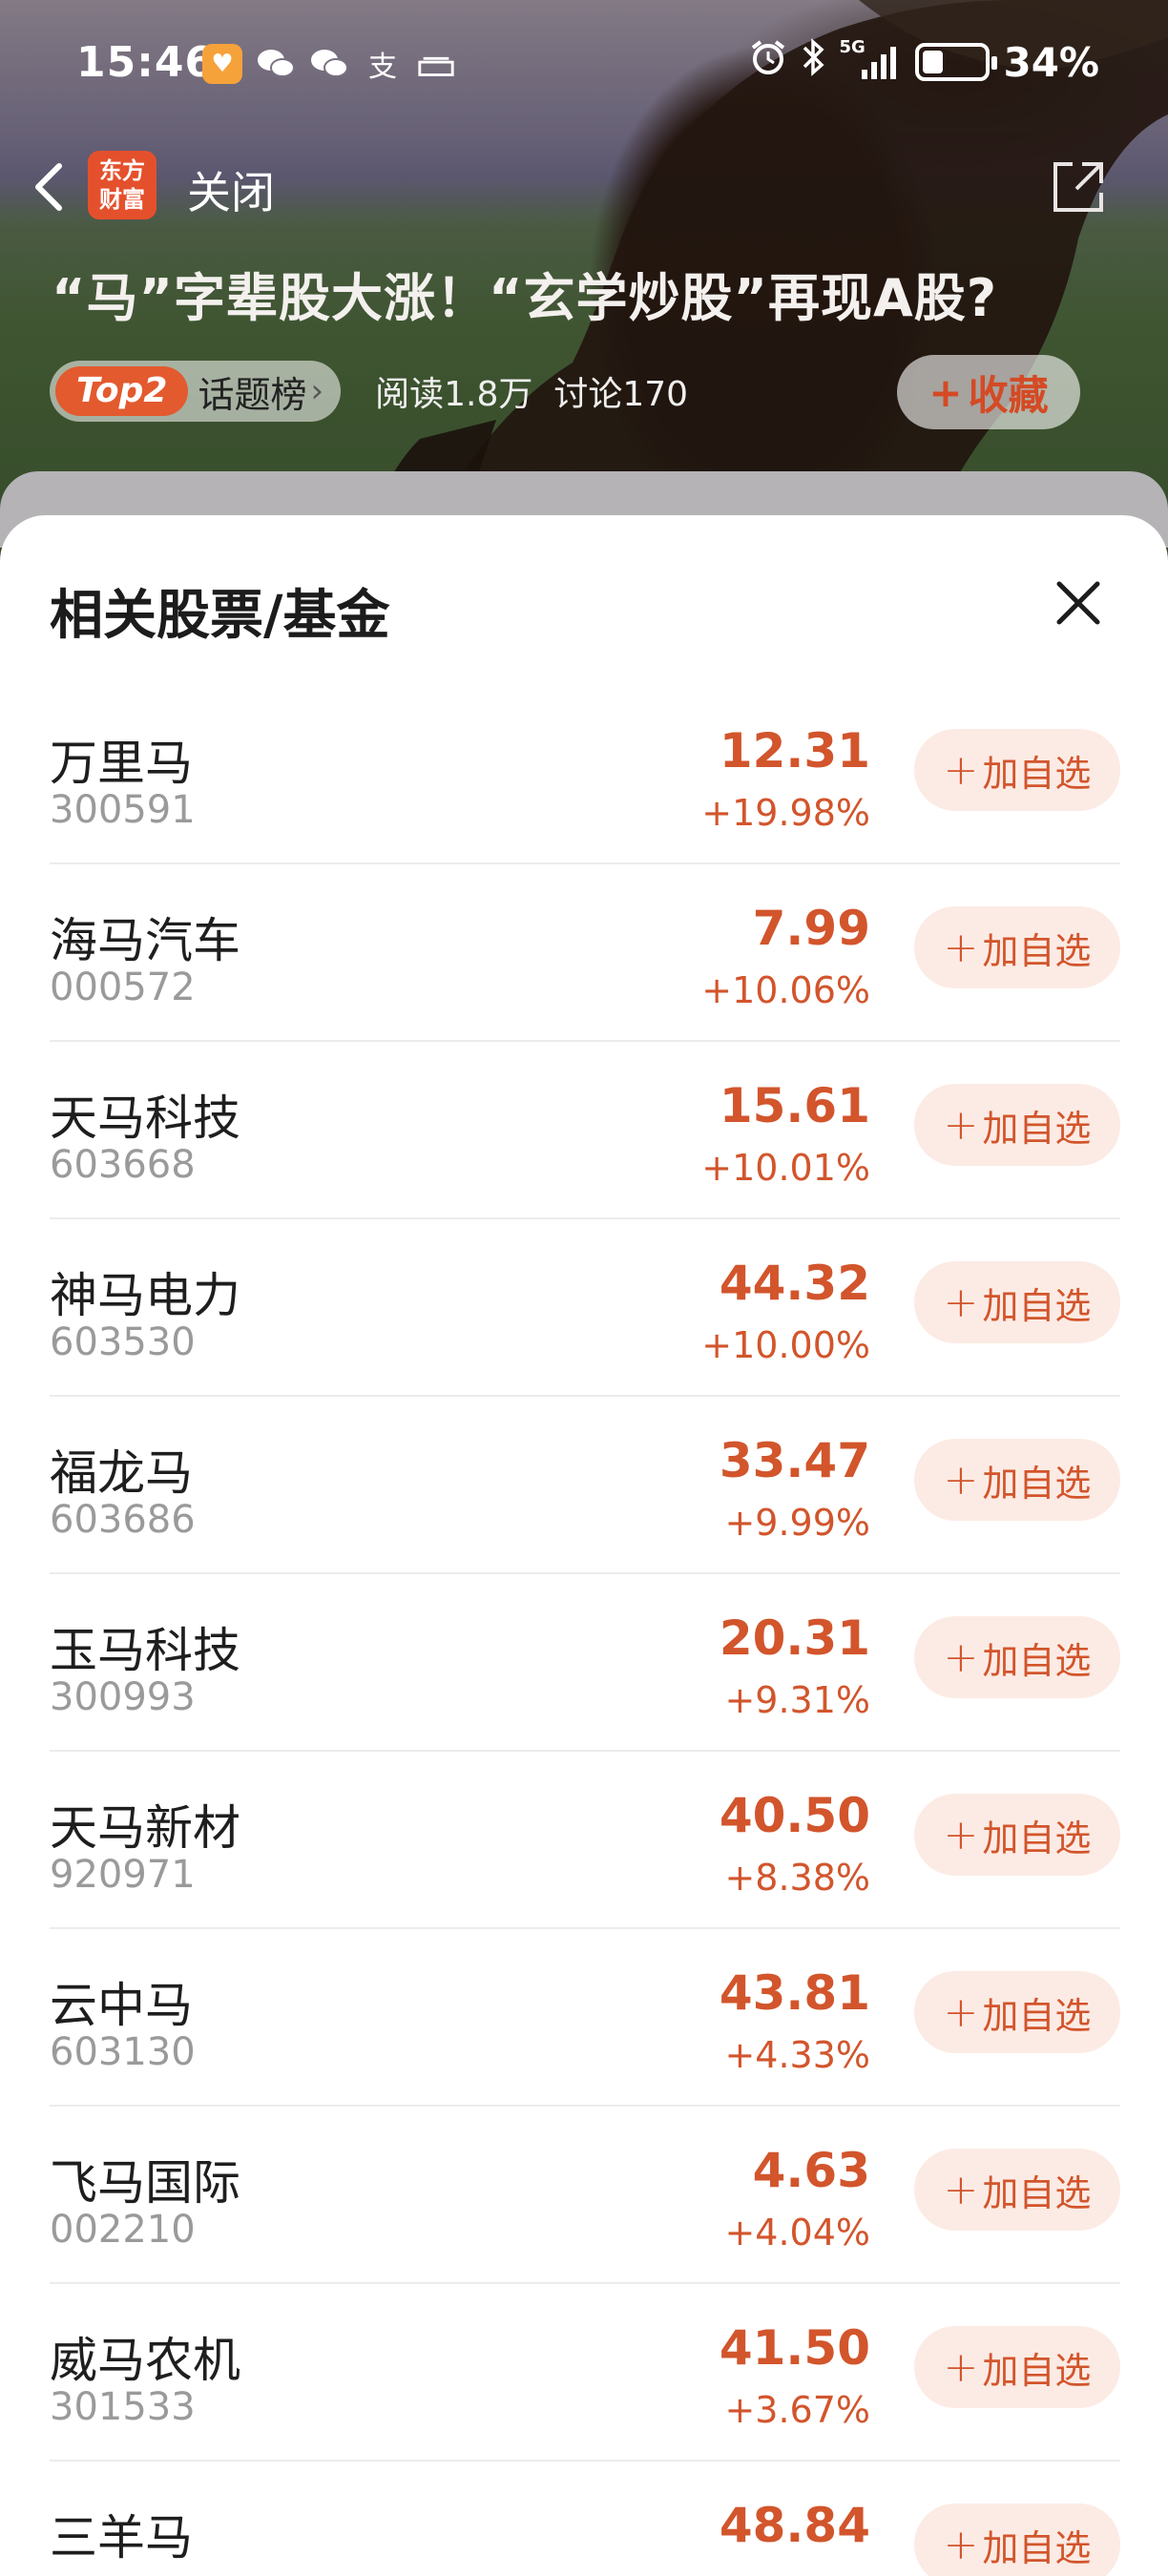 This screenshot has width=1168, height=2576. What do you see at coordinates (436, 64) in the screenshot?
I see `news-app-icon` at bounding box center [436, 64].